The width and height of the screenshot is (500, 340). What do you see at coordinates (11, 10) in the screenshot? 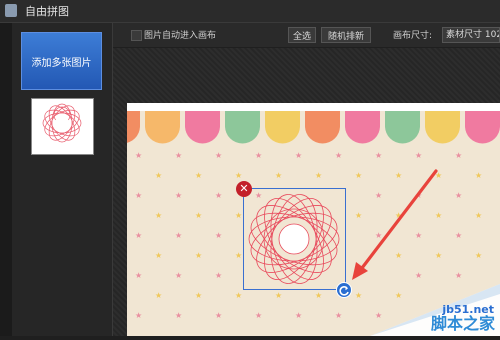
I see `app-icon` at bounding box center [11, 10].